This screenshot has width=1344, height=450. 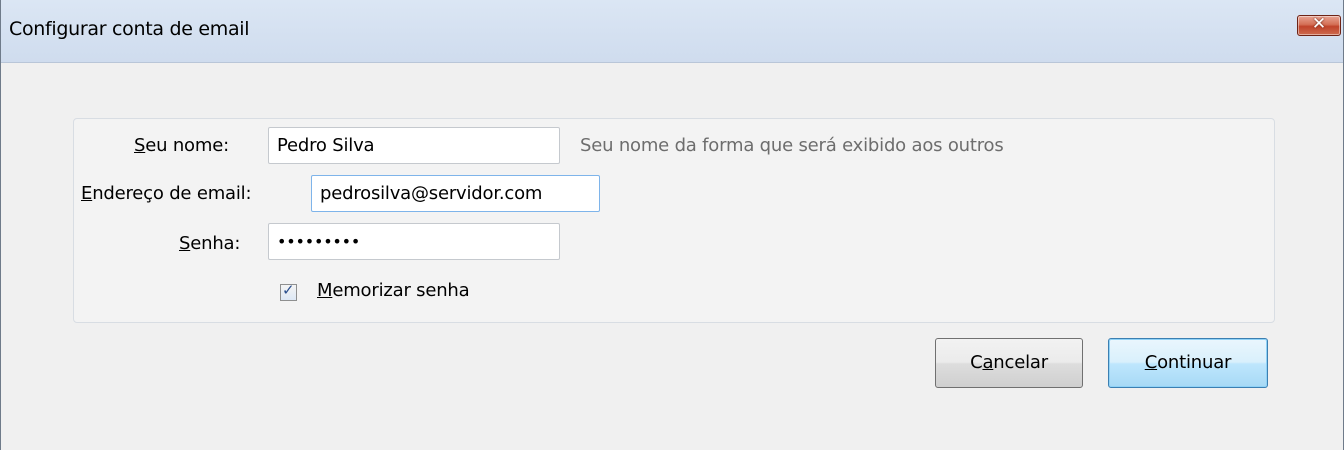 I want to click on title-bar: Configurar conta de email ✕, so click(x=672, y=31).